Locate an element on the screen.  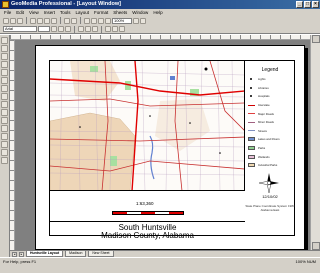
drawing-toolbar is located at coordinates (5, 146).